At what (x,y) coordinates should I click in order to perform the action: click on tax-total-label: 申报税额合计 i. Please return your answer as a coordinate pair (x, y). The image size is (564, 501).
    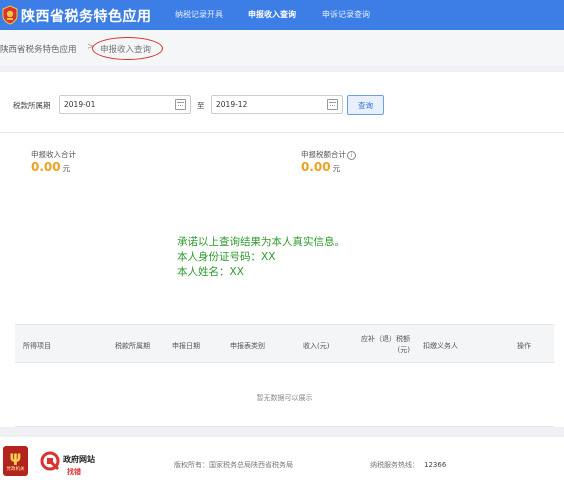
    Looking at the image, I should click on (328, 154).